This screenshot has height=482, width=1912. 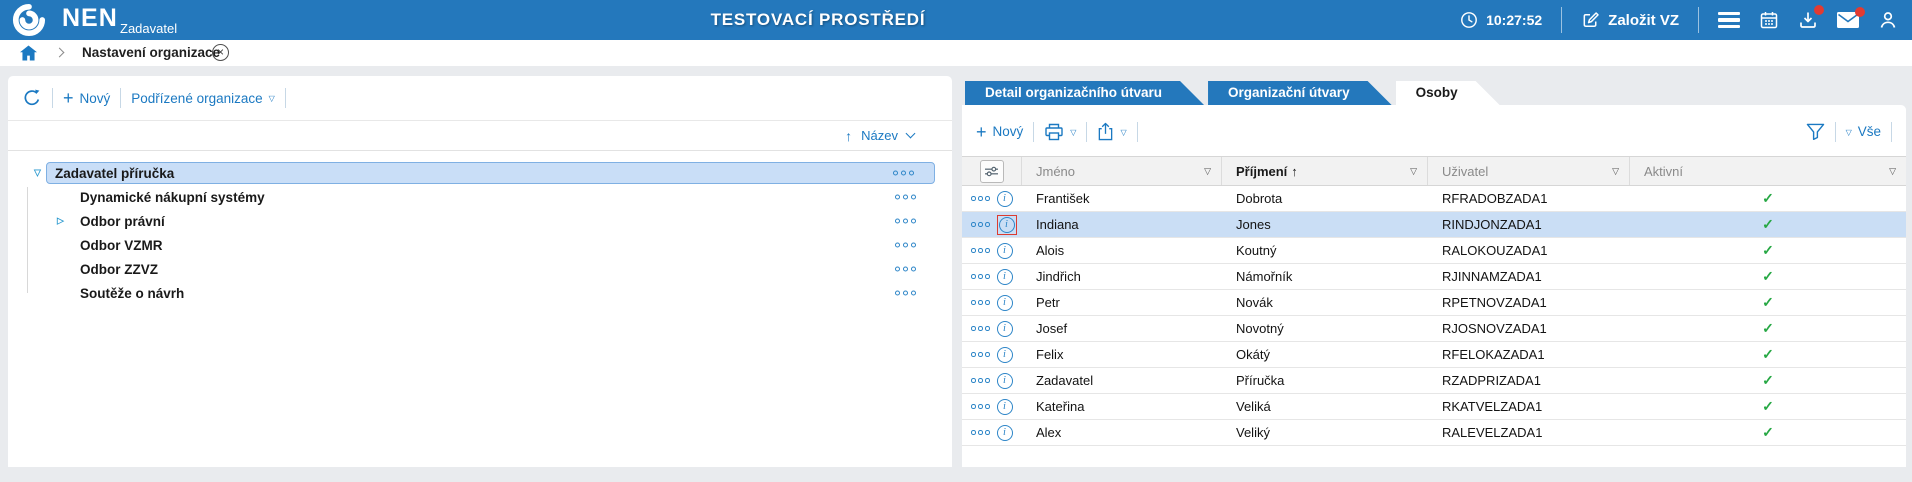 What do you see at coordinates (1434, 433) in the screenshot?
I see `table-row: i Alex Veliký RALEVELZADA1 ✓` at bounding box center [1434, 433].